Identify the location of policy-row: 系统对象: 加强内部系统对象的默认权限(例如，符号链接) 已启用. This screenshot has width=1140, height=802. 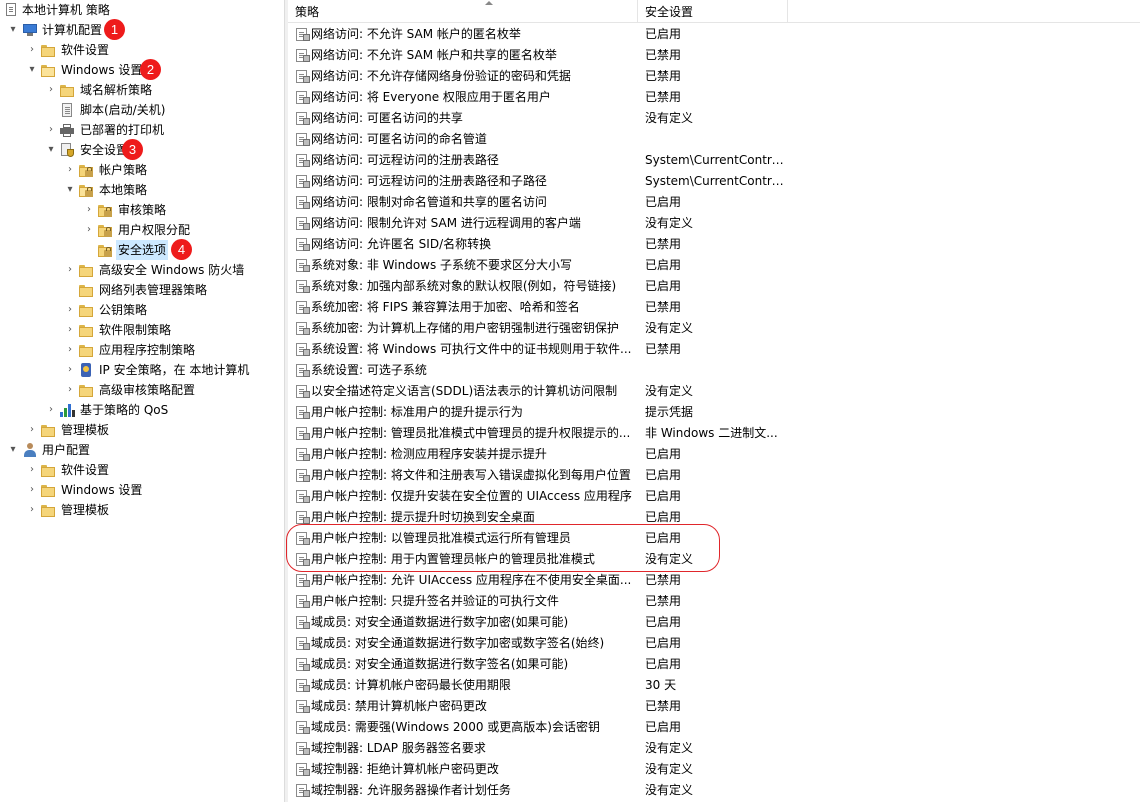
(714, 286).